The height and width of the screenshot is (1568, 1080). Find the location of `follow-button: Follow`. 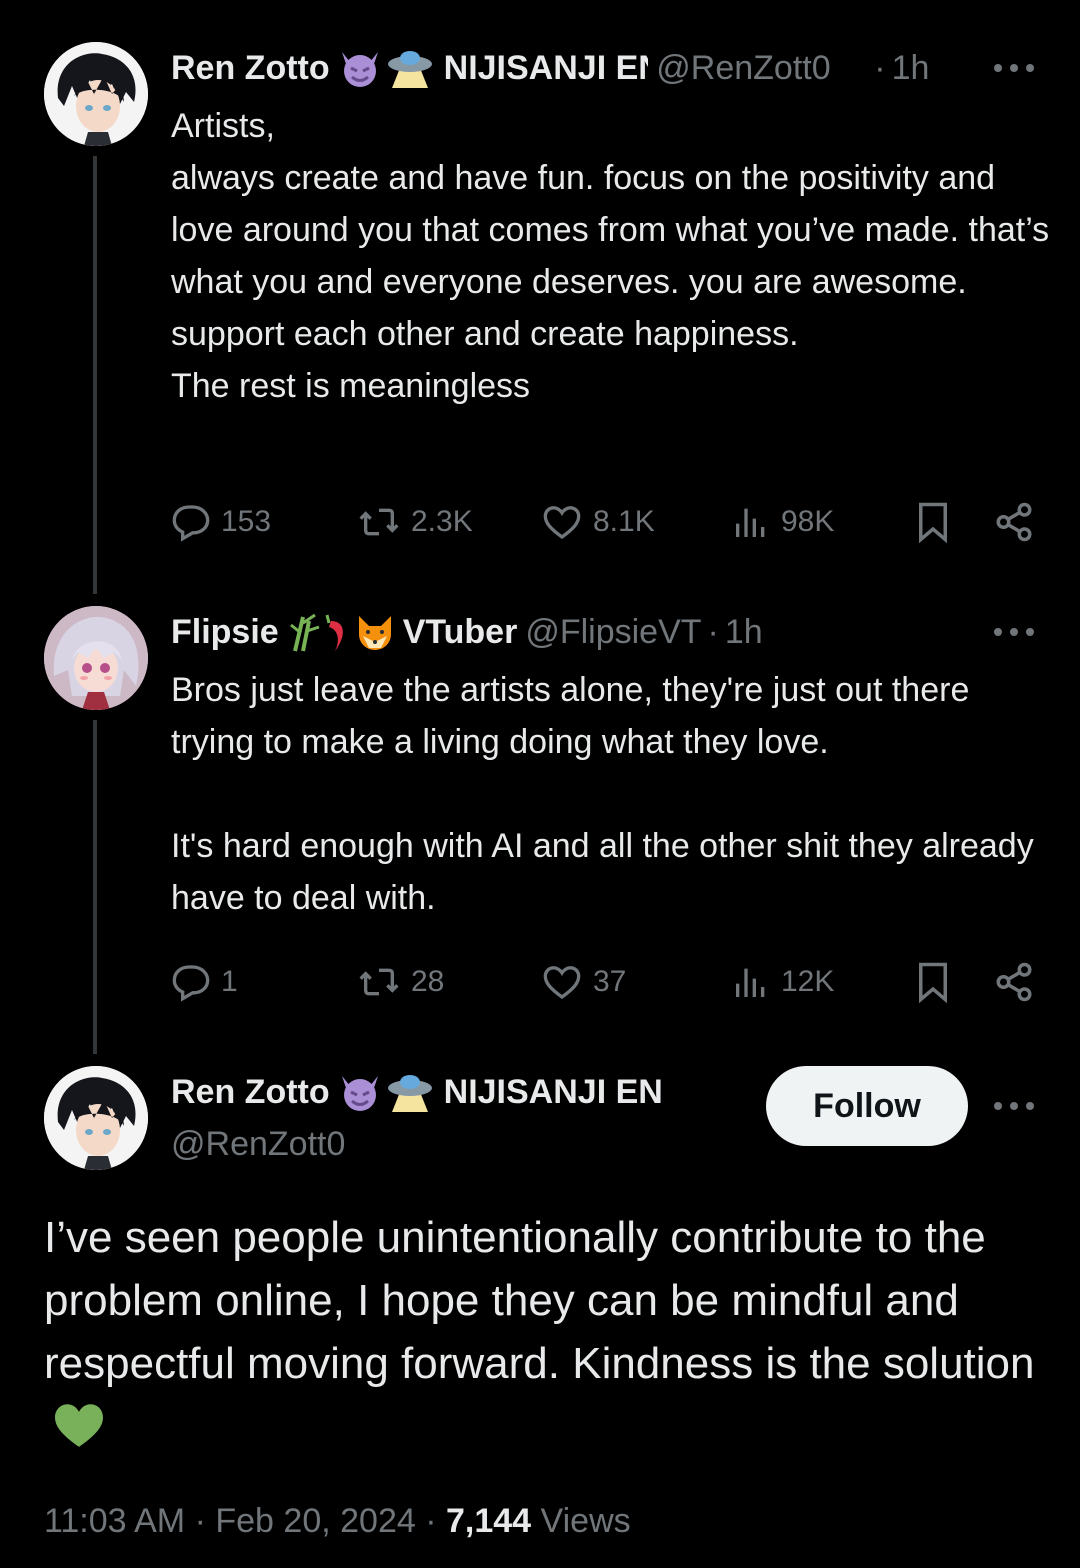

follow-button: Follow is located at coordinates (867, 1106).